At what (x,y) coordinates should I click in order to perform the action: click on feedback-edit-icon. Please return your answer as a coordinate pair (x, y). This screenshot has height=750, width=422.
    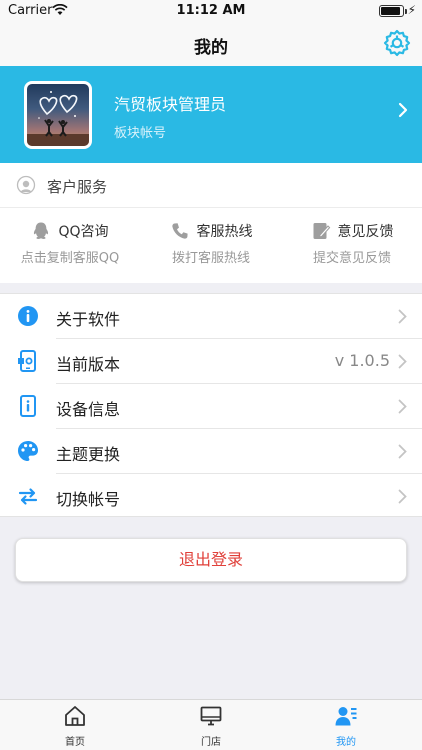
    Looking at the image, I should click on (321, 231).